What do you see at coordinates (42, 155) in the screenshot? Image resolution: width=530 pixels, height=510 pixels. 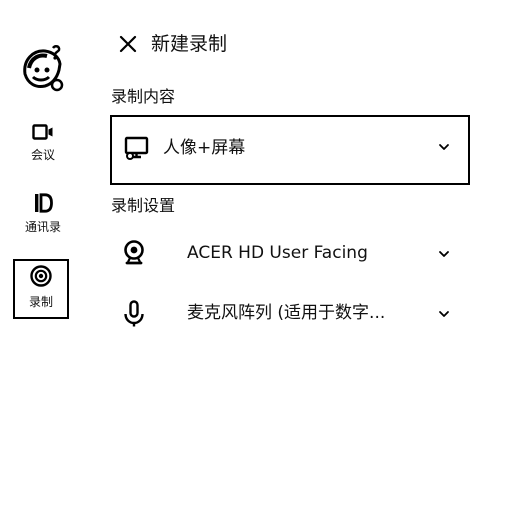 I see `nav-item-meeting-label: 会议` at bounding box center [42, 155].